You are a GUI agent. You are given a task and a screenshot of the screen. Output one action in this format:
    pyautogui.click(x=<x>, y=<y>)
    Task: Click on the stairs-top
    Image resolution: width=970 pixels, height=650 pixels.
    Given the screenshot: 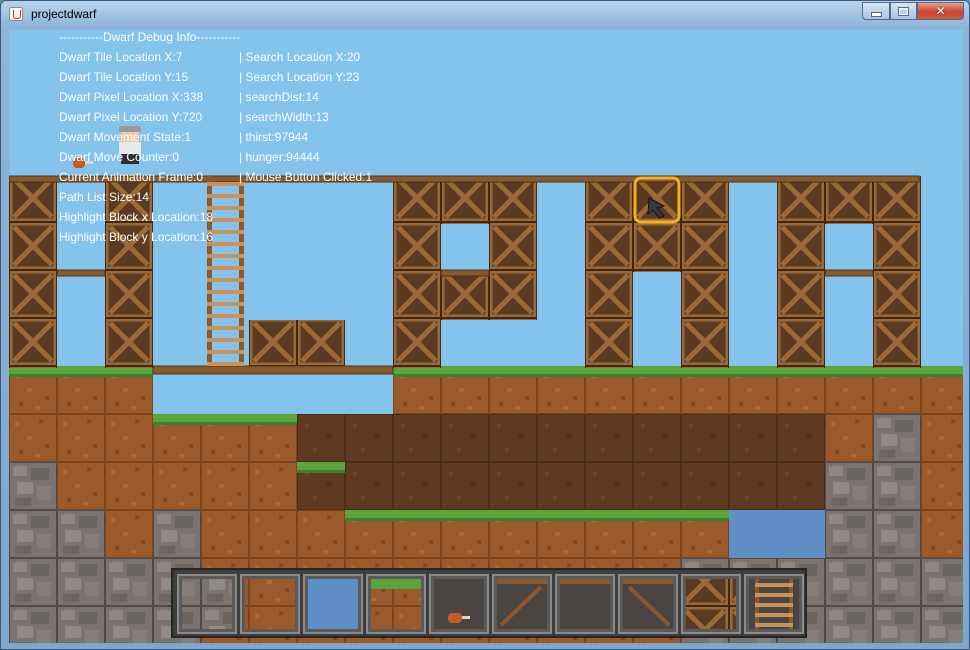 What is the action you would take?
    pyautogui.click(x=648, y=581)
    